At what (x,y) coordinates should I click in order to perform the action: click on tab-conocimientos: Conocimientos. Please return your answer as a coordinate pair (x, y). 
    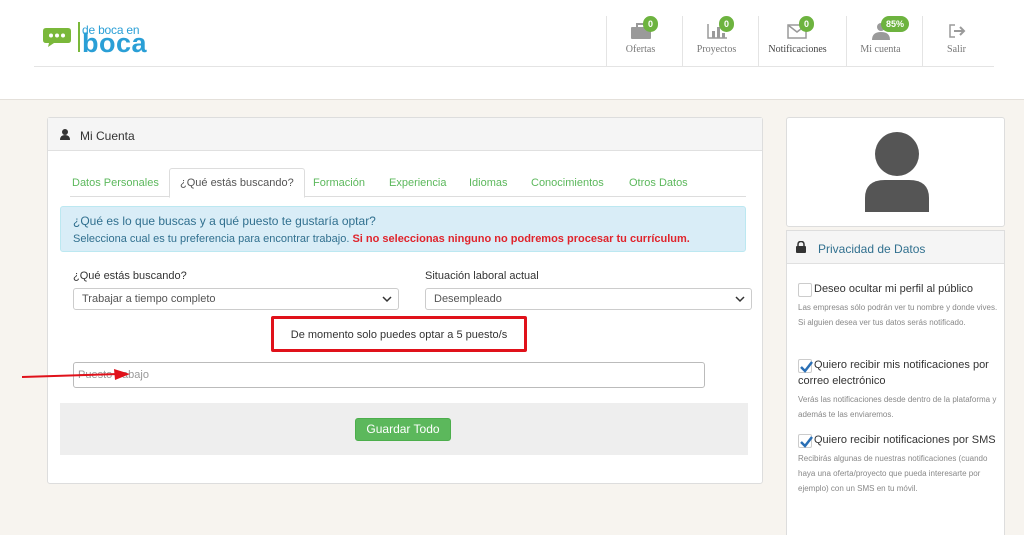
    Looking at the image, I should click on (567, 183).